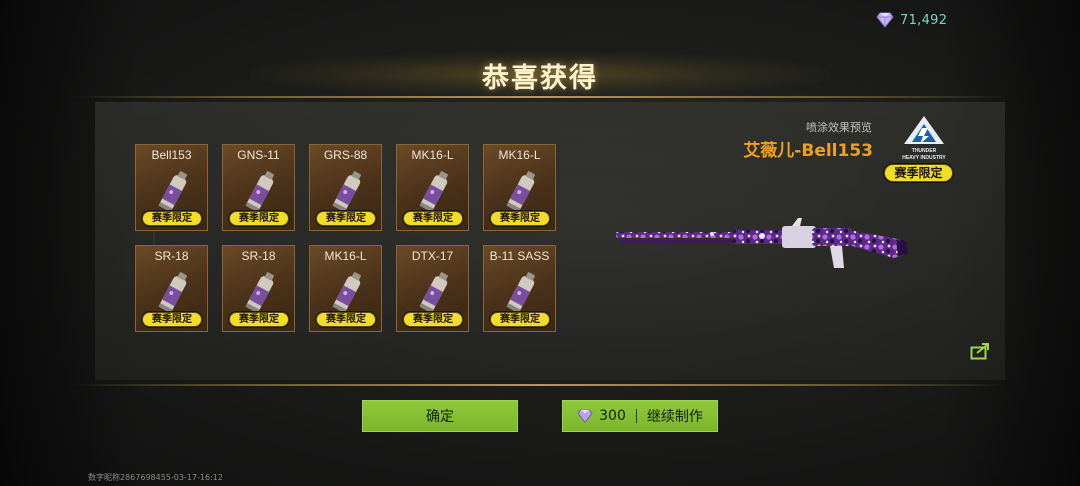 The width and height of the screenshot is (1080, 486). Describe the element at coordinates (839, 127) in the screenshot. I see `preview-label: 喷涂效果预览` at that location.